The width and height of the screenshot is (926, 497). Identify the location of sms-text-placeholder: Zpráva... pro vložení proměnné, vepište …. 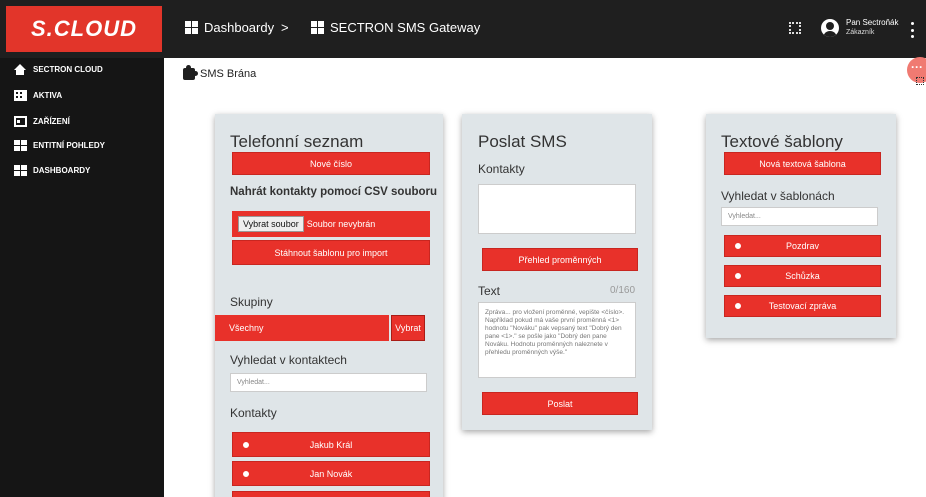
(555, 332).